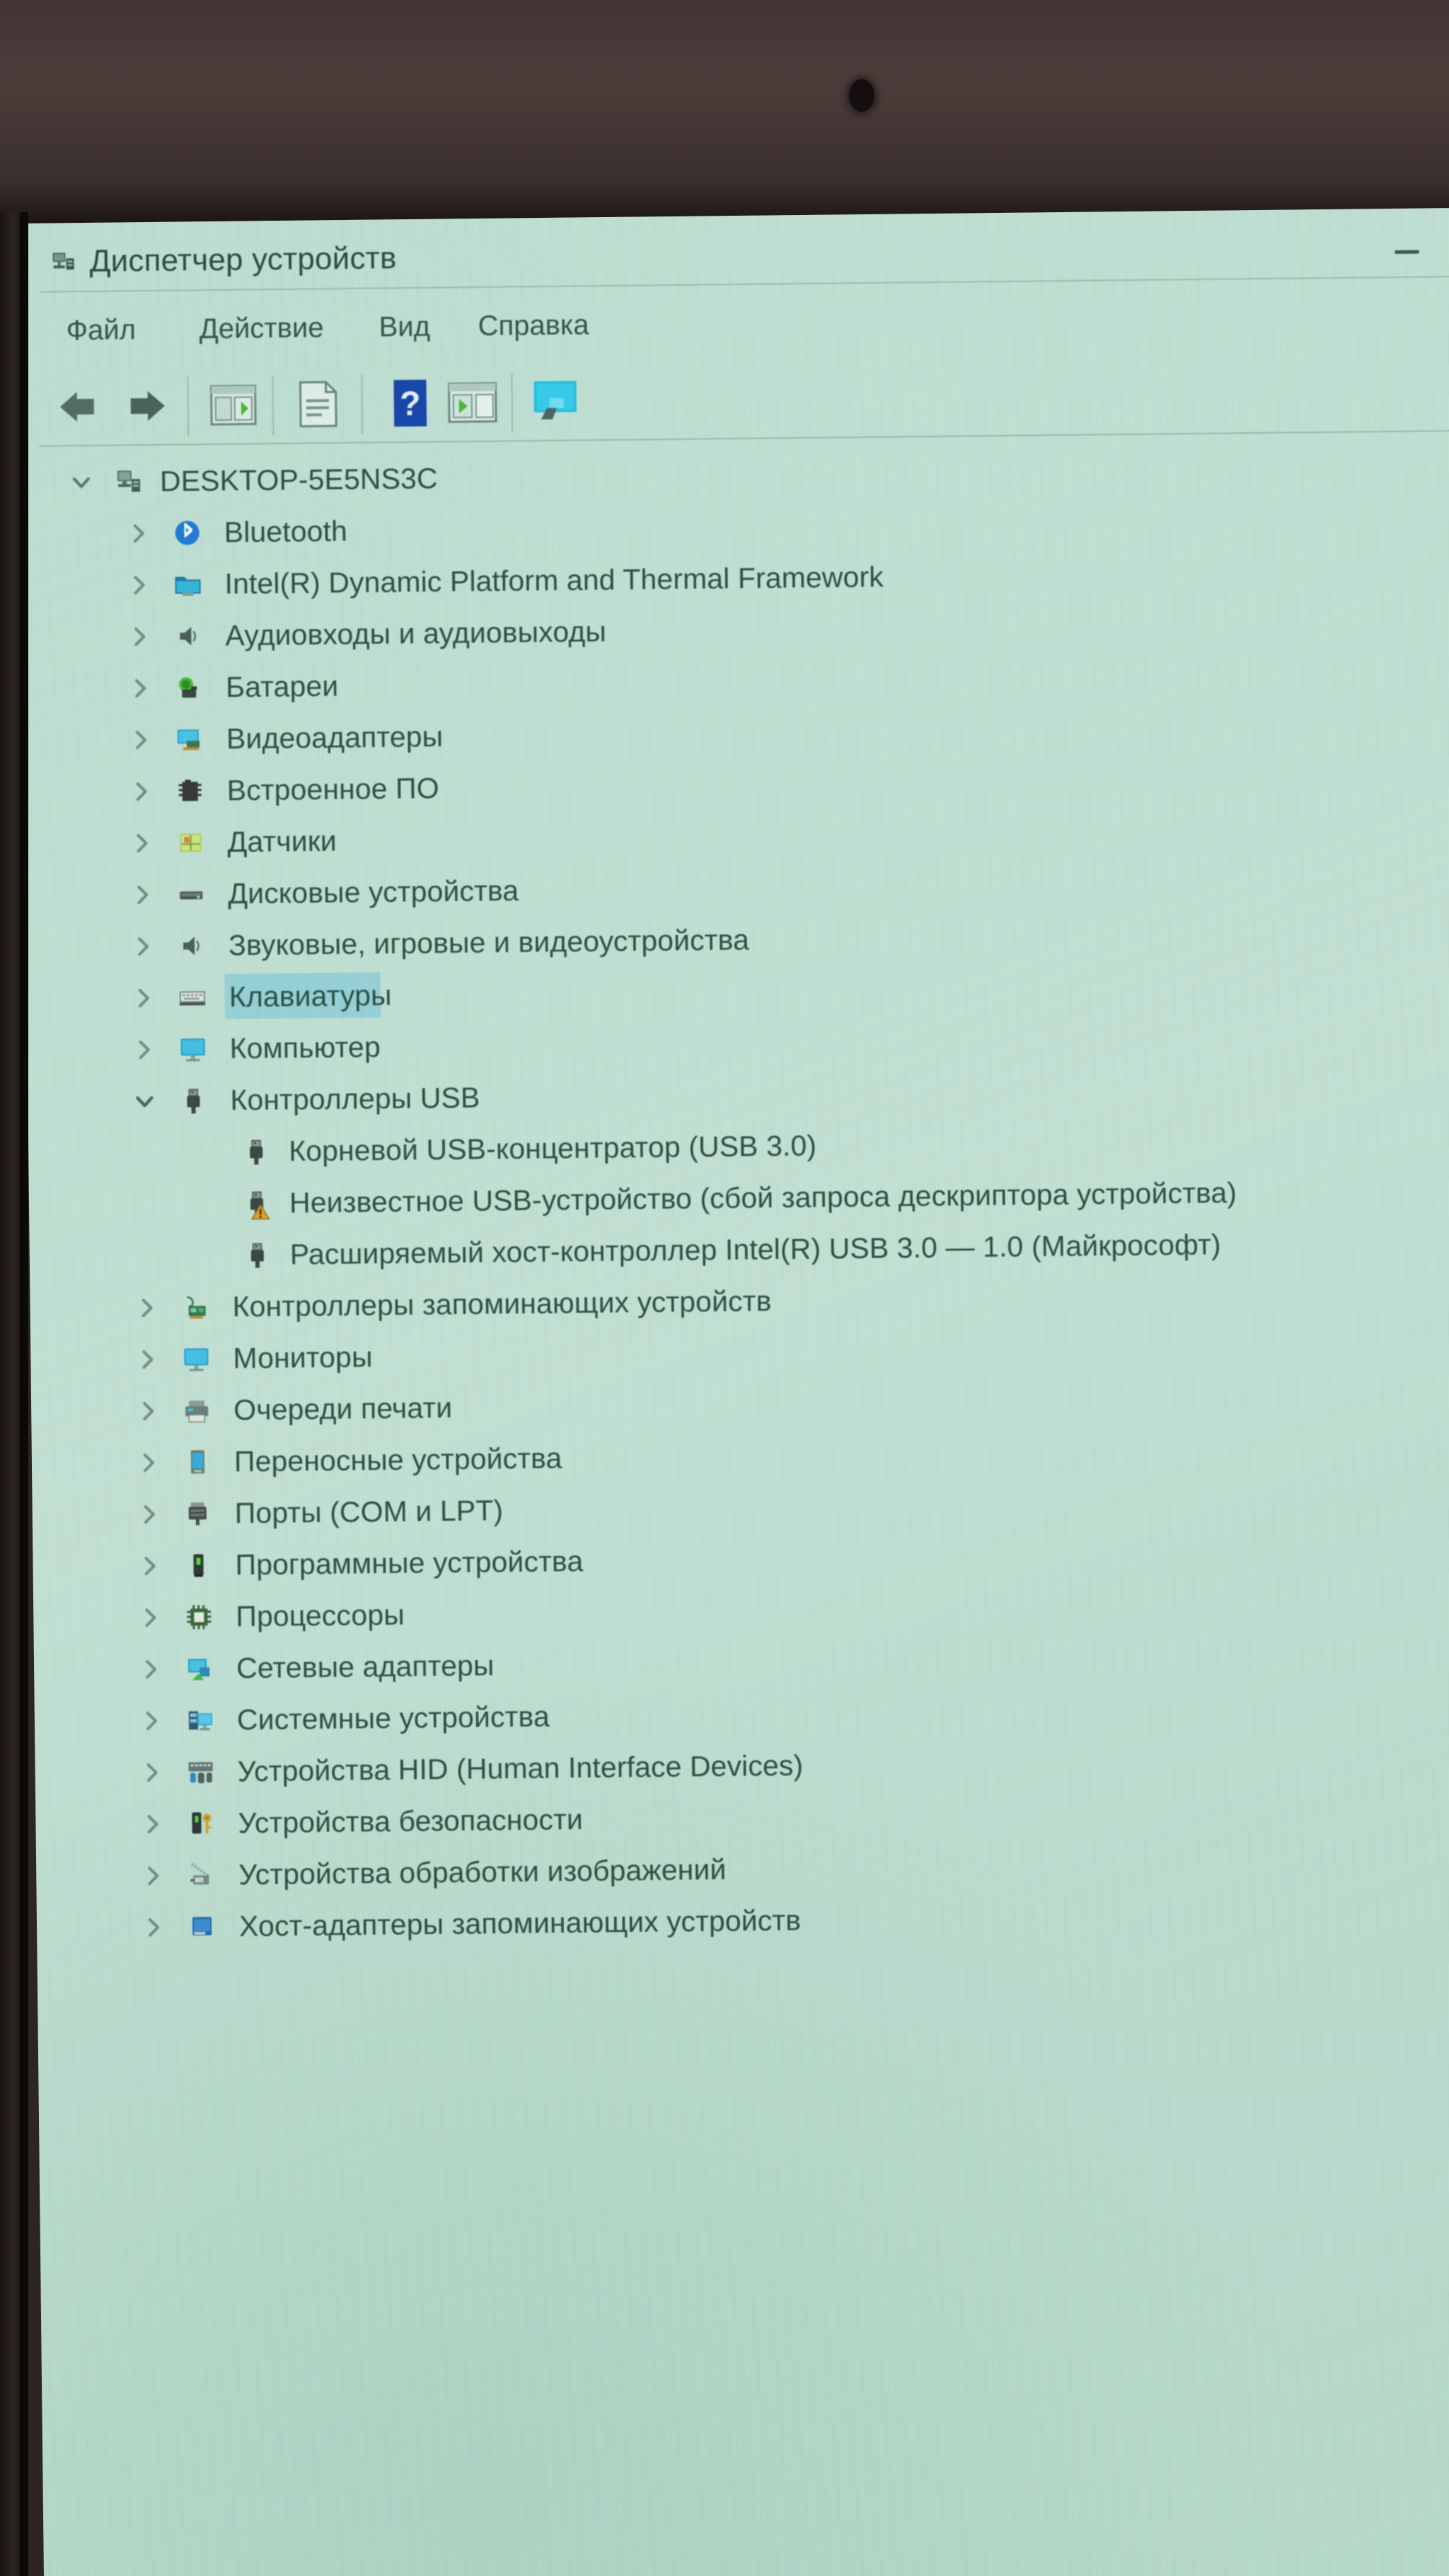 This screenshot has width=1449, height=2576. What do you see at coordinates (310, 996) in the screenshot?
I see `tree-item-label: Клавиатуры` at bounding box center [310, 996].